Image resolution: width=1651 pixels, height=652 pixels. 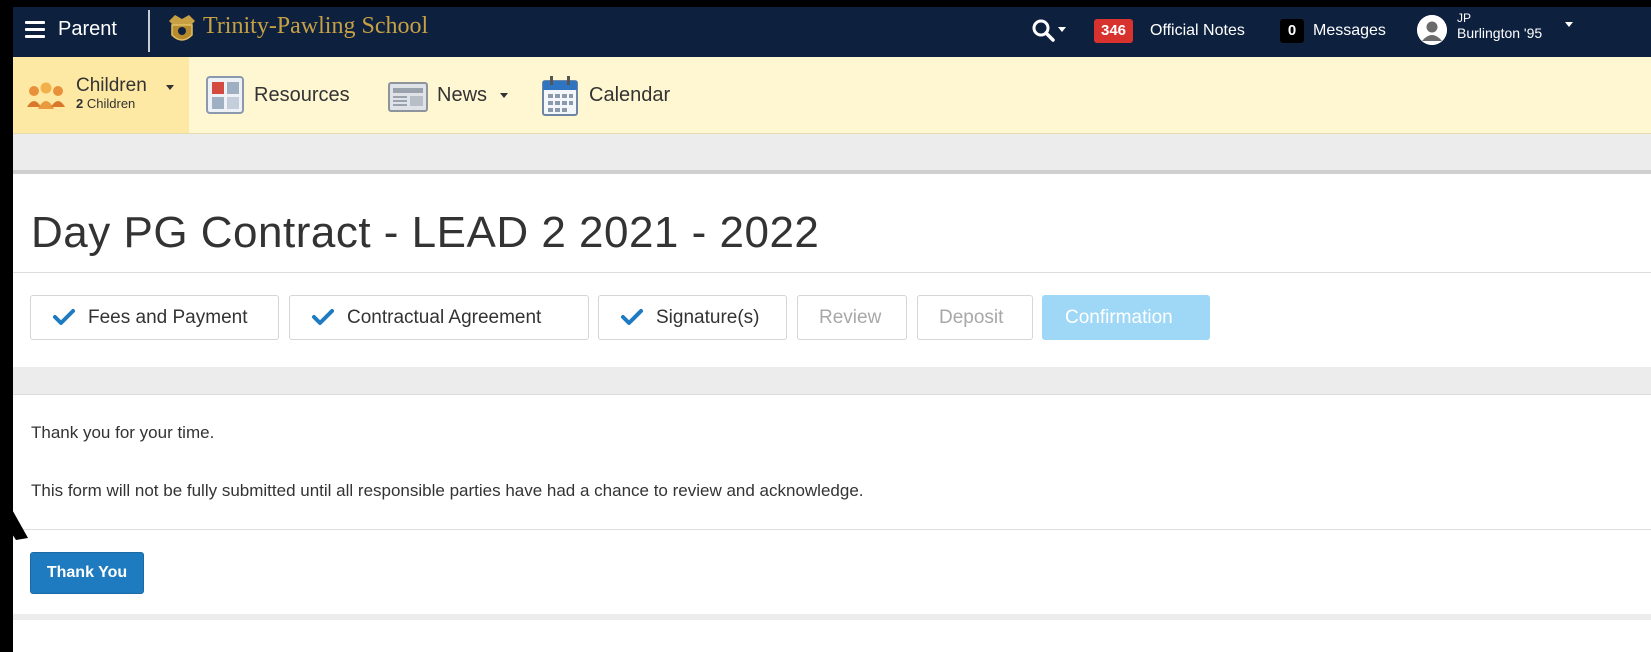 I want to click on search-icon, so click(x=1044, y=31).